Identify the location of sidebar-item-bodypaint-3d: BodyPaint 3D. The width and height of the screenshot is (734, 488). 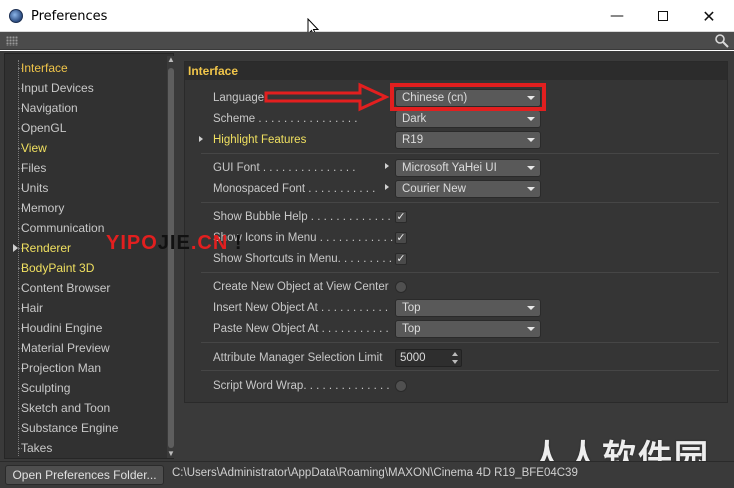
(55, 268).